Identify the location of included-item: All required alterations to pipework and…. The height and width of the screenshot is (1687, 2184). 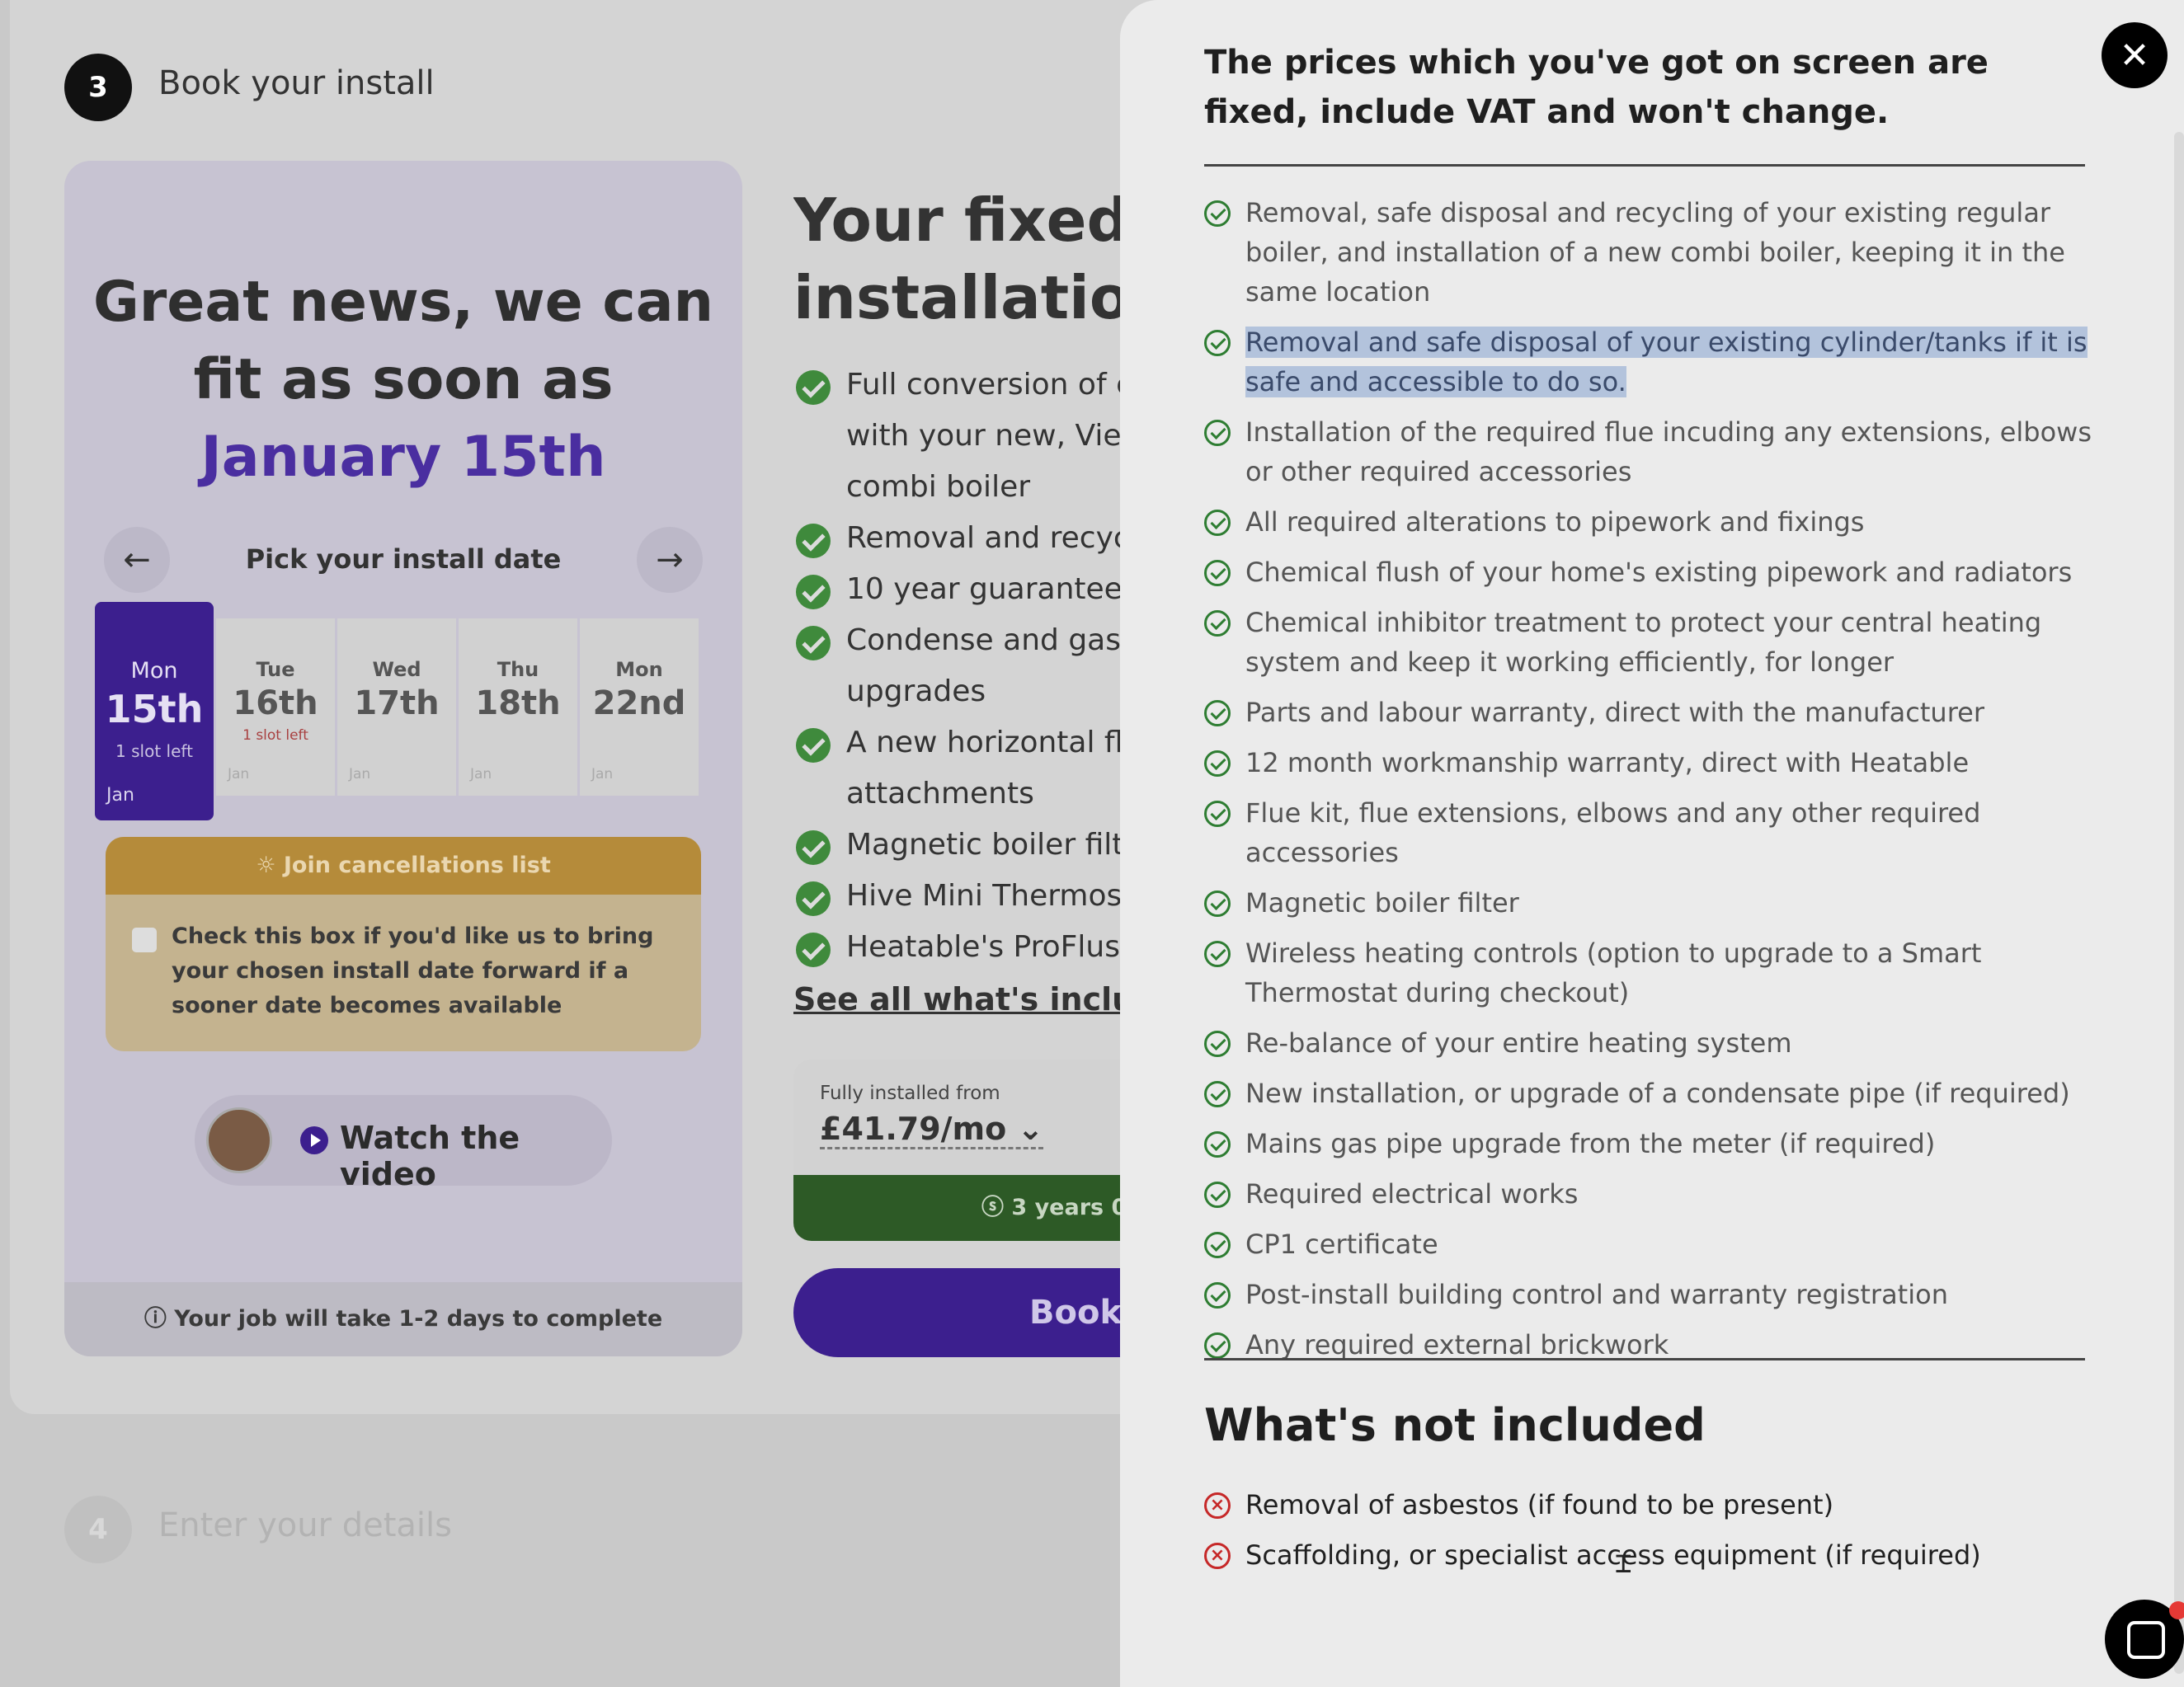
(1649, 522).